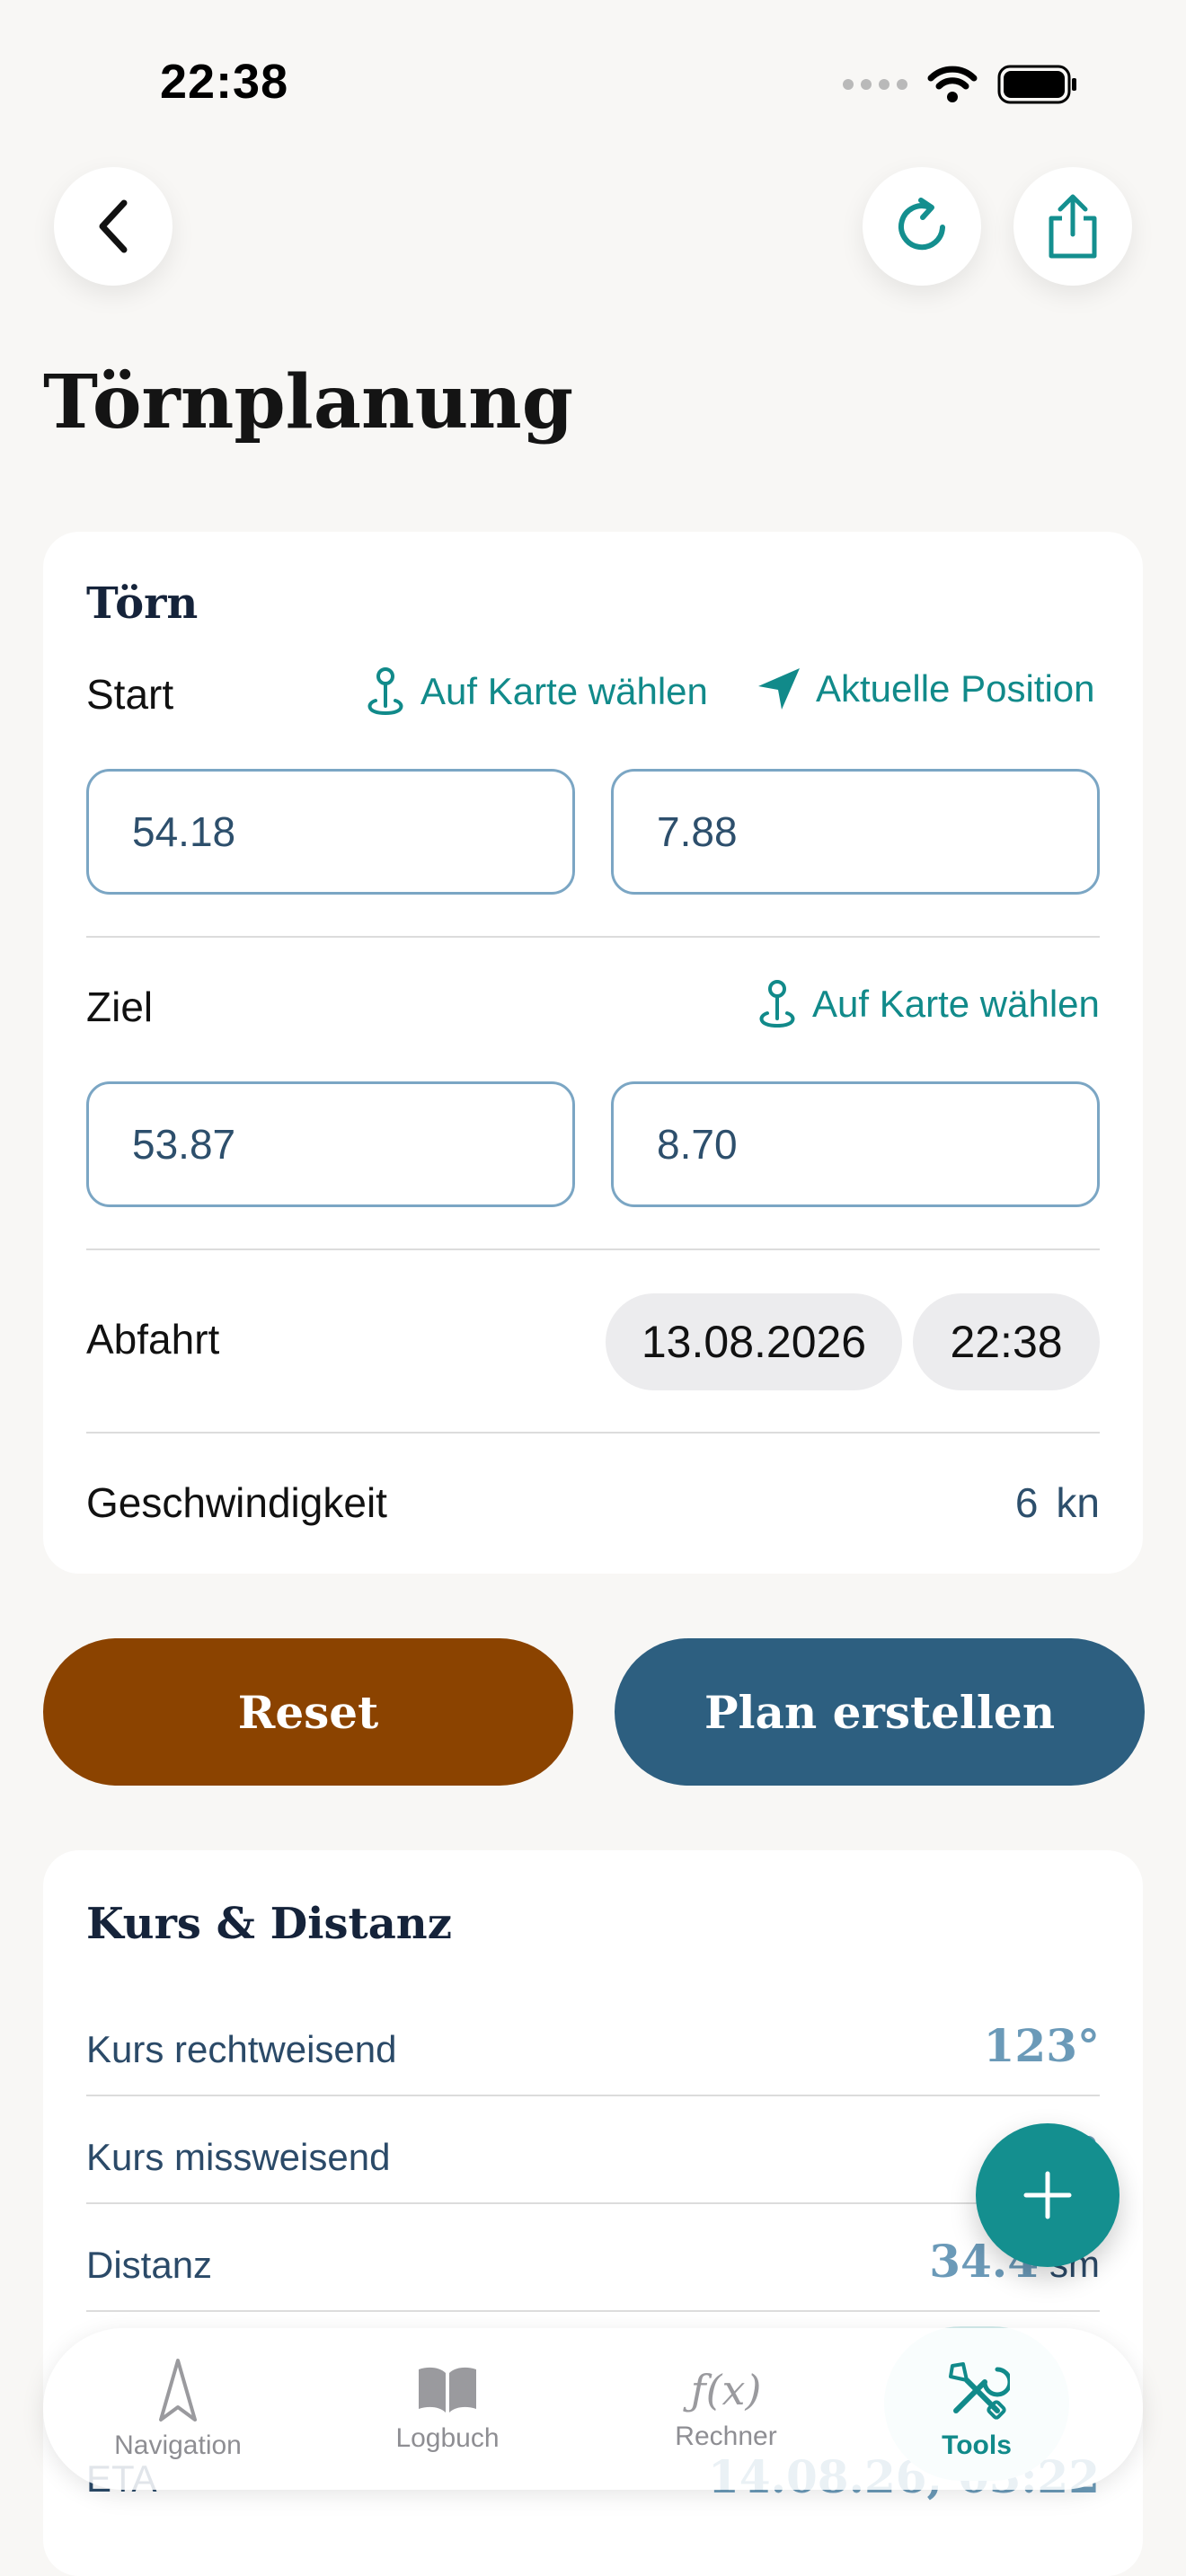 The image size is (1186, 2576). I want to click on reset-button: Reset, so click(308, 1712).